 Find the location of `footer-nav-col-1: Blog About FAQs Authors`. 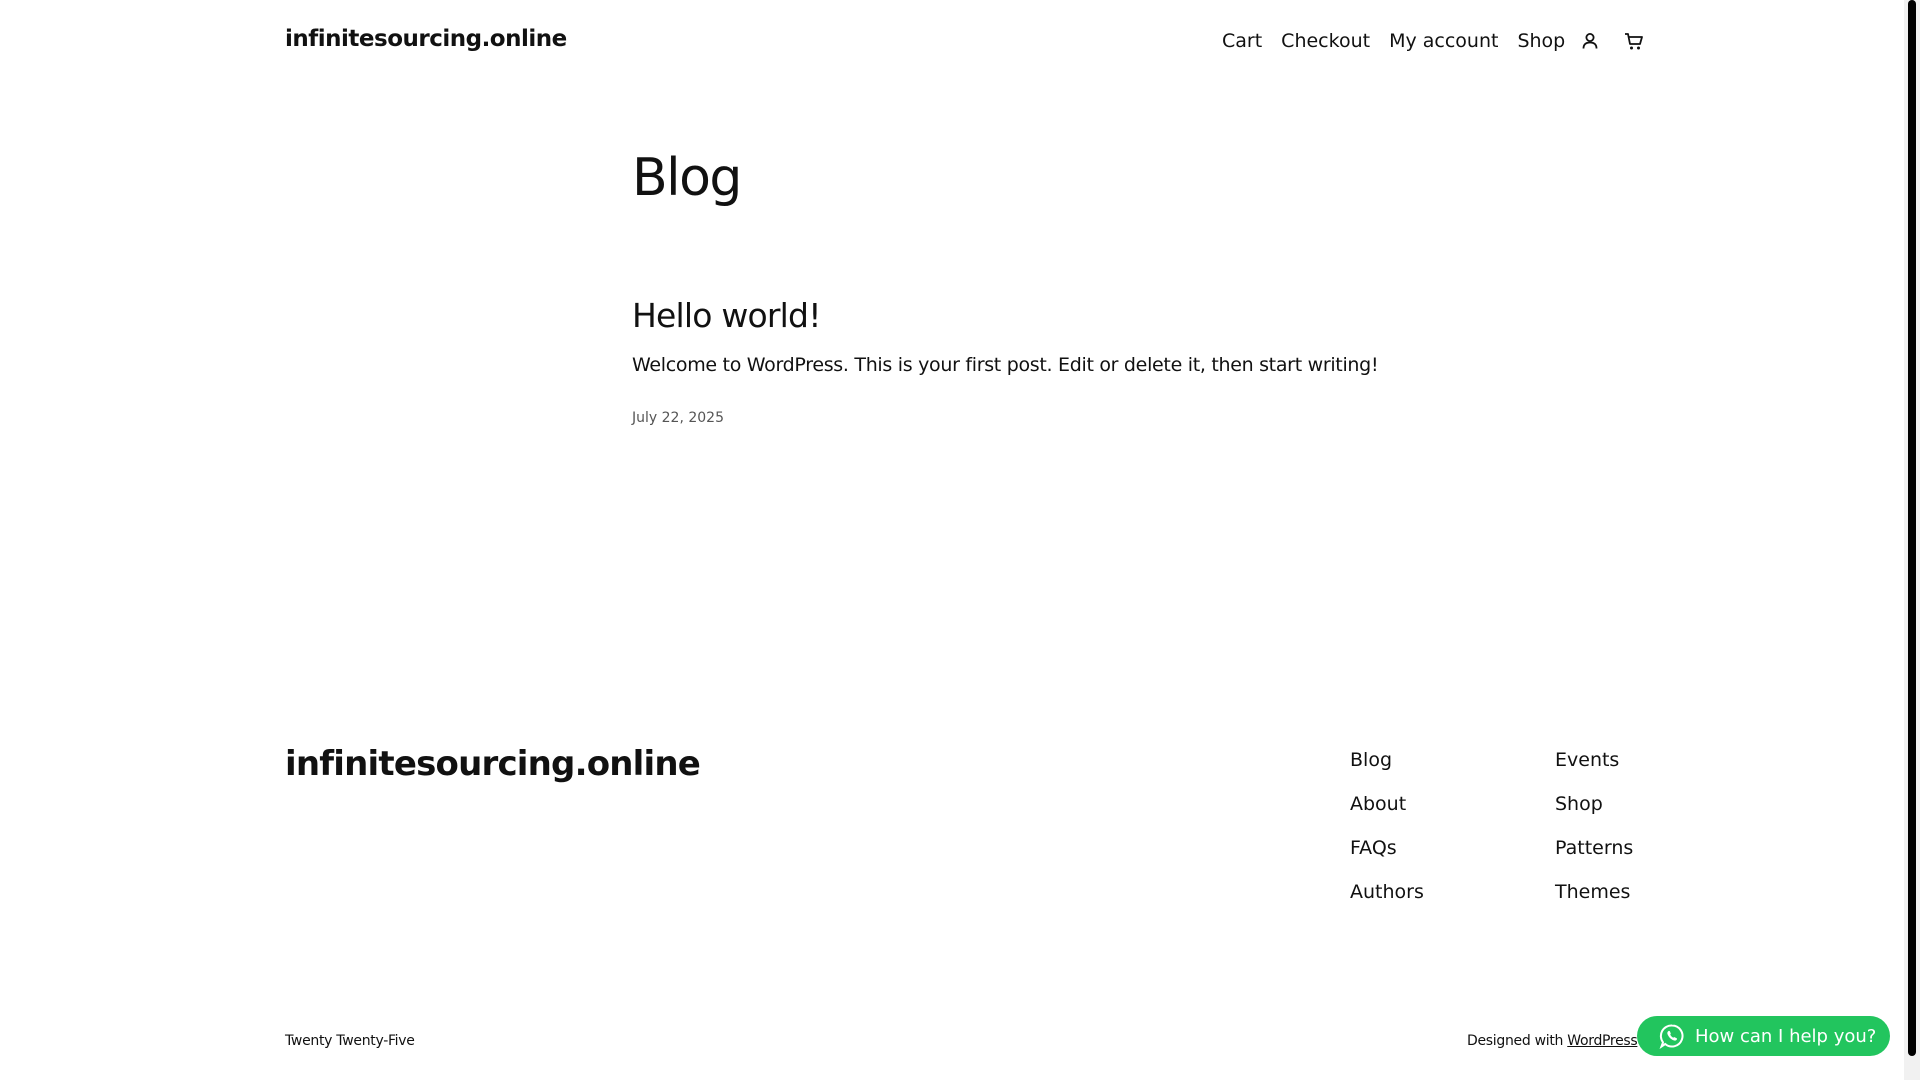

footer-nav-col-1: Blog About FAQs Authors is located at coordinates (1387, 834).